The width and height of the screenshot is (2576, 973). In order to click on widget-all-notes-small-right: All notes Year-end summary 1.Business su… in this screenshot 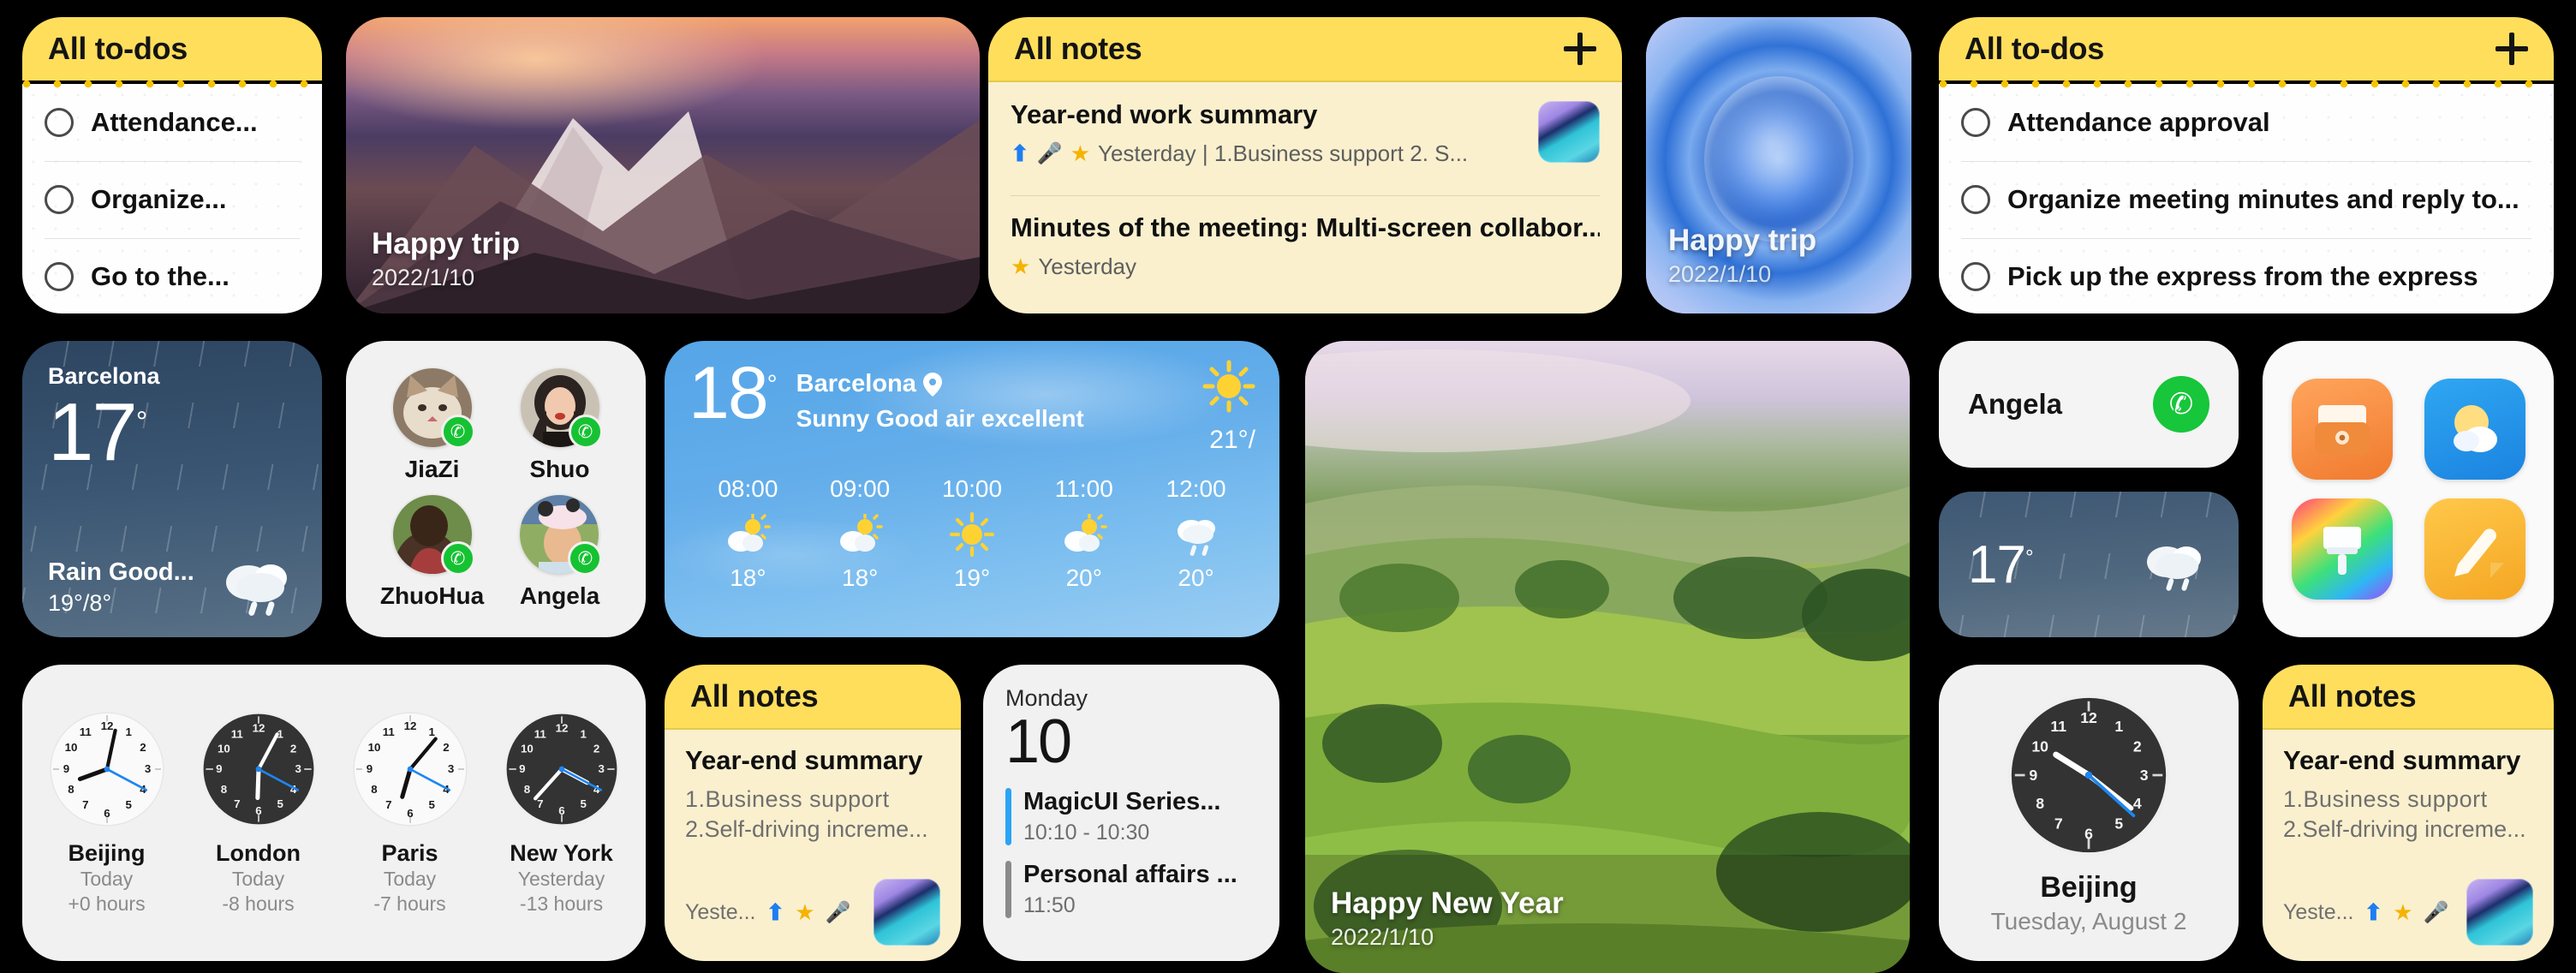, I will do `click(2408, 813)`.